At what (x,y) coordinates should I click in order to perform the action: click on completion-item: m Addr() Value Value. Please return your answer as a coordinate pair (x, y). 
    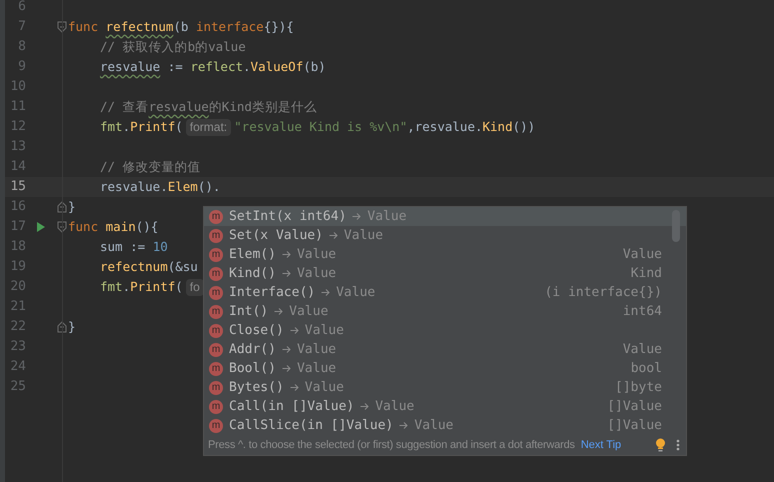
    Looking at the image, I should click on (445, 349).